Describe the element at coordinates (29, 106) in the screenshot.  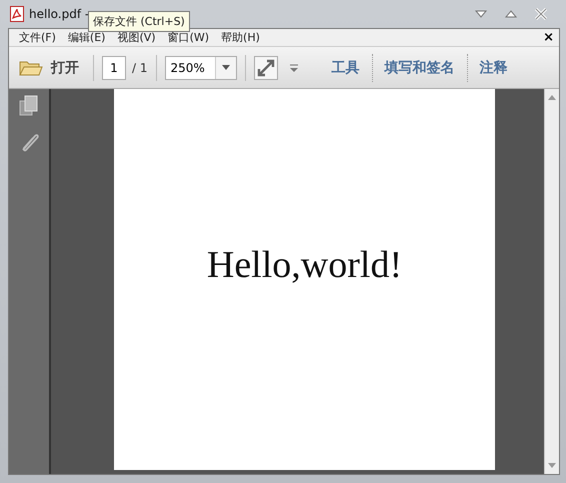
I see `pages-icon` at that location.